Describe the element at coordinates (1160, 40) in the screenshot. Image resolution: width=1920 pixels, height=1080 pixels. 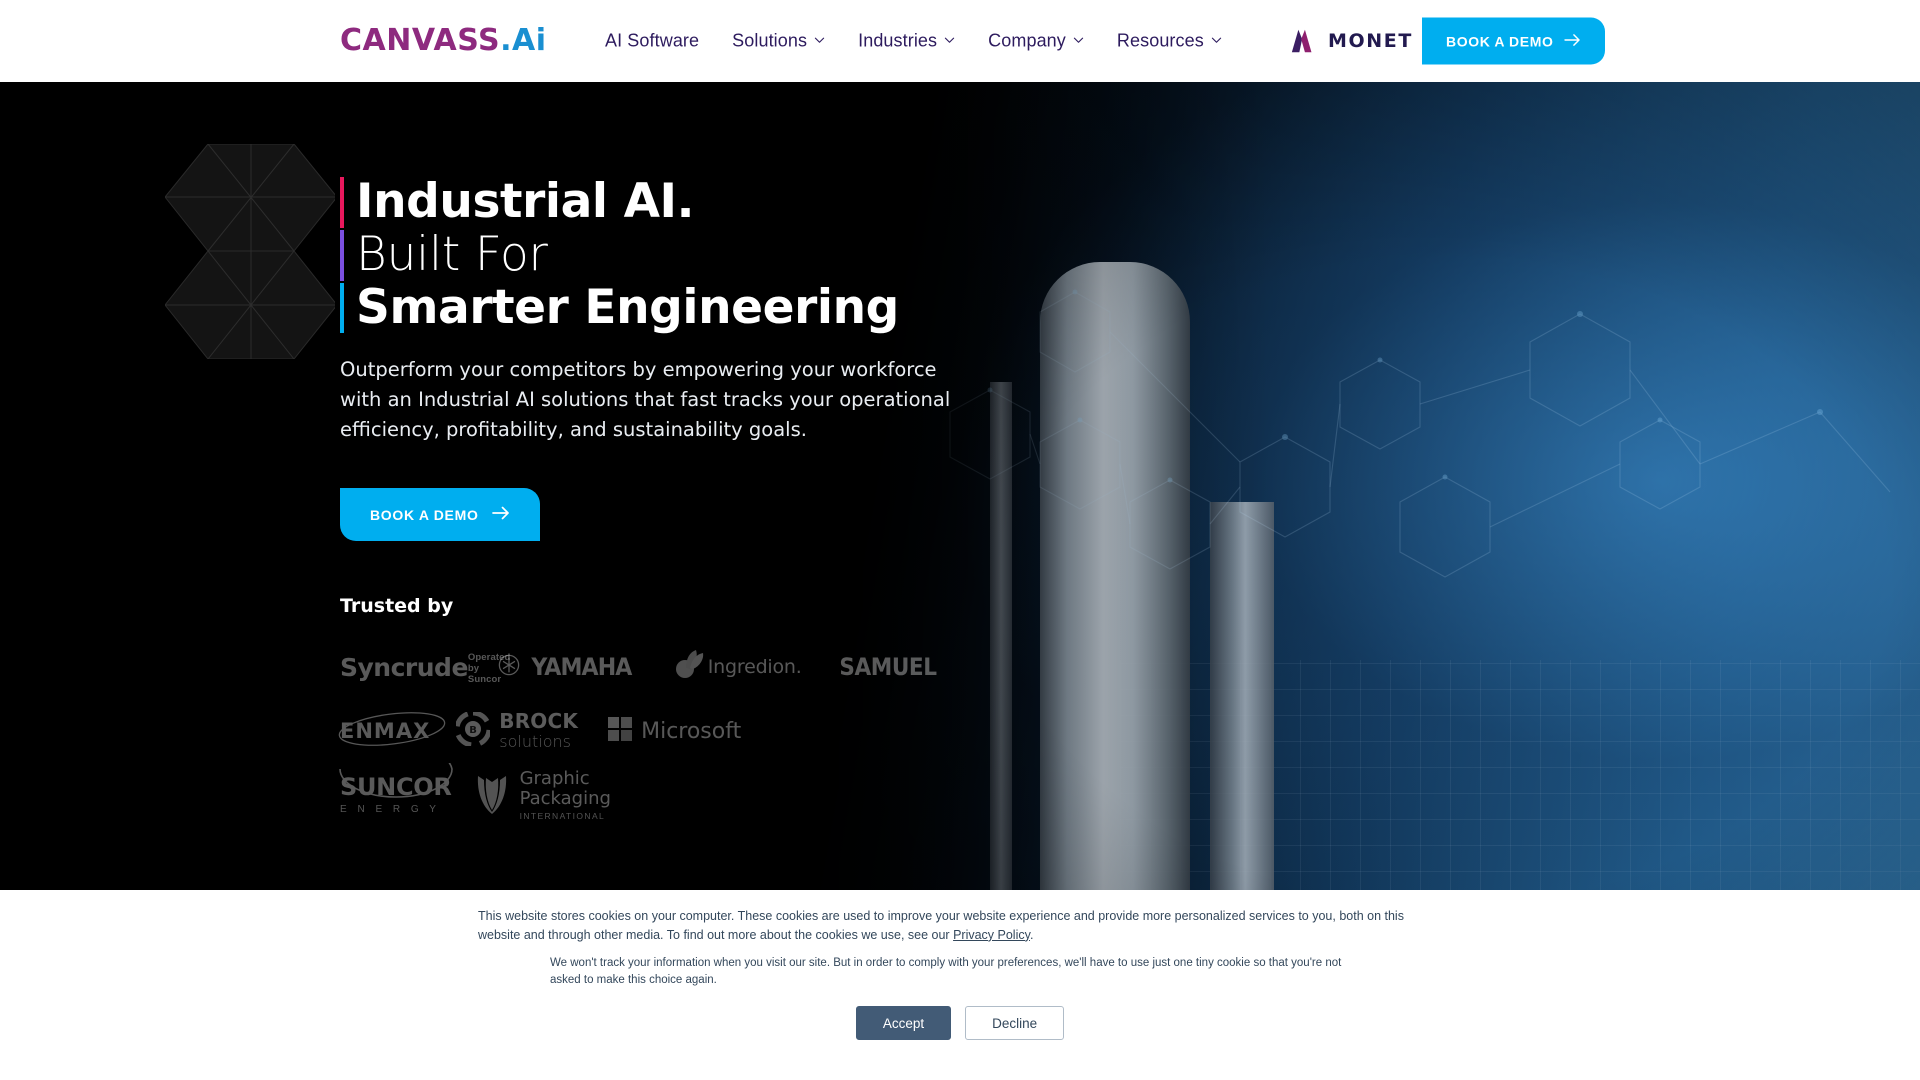
I see `nav-label: Resources` at that location.